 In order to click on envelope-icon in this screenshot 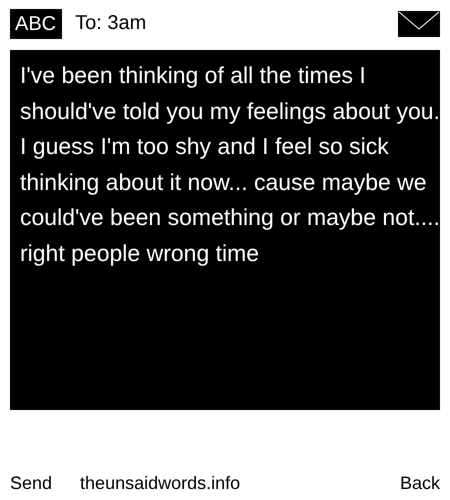, I will do `click(419, 23)`.